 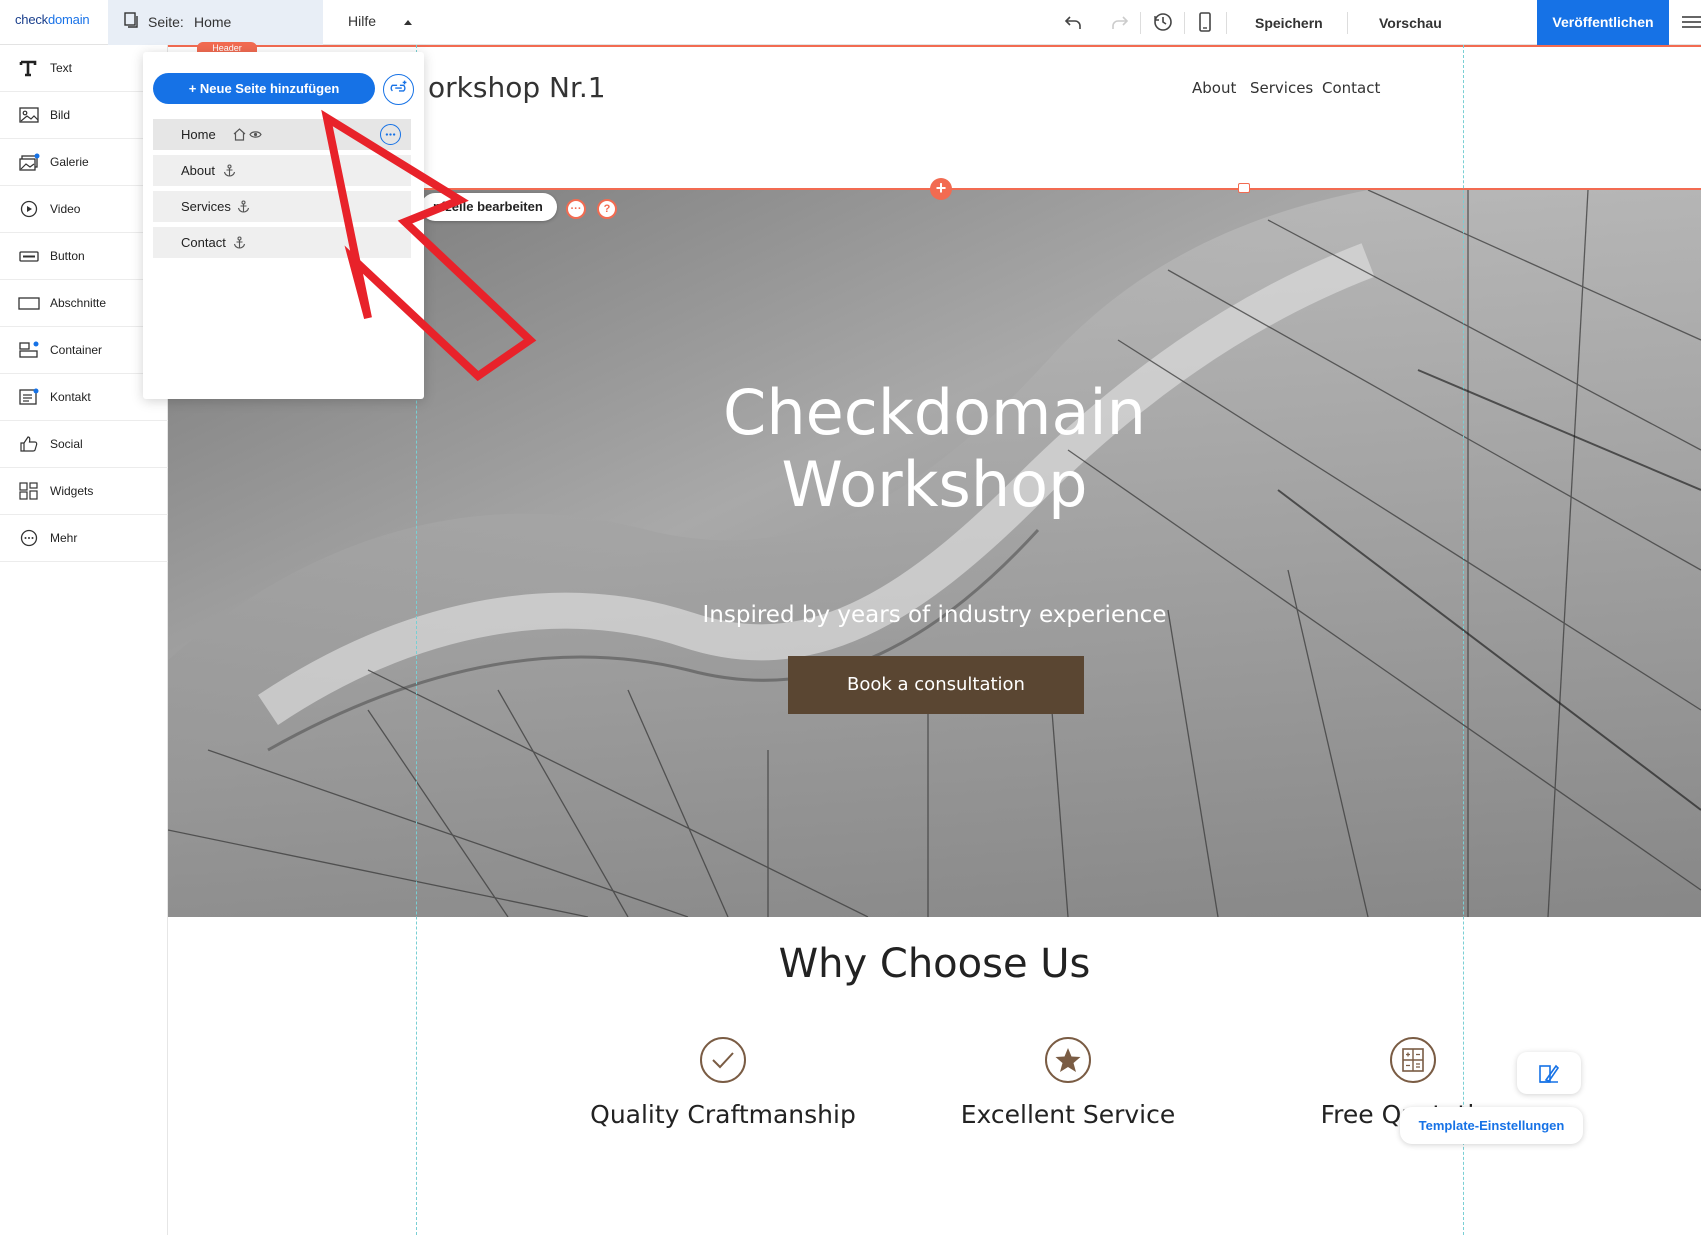 I want to click on star-circle-icon, so click(x=1068, y=1060).